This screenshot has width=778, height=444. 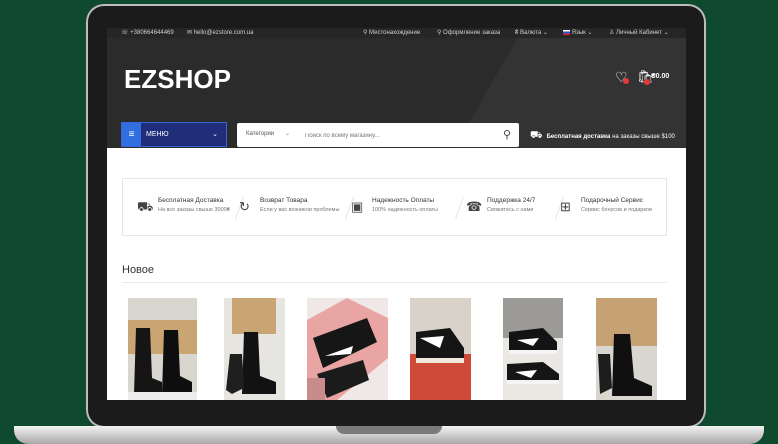 I want to click on feature-subtitle: Сервис бонусов и подарков, so click(x=616, y=210).